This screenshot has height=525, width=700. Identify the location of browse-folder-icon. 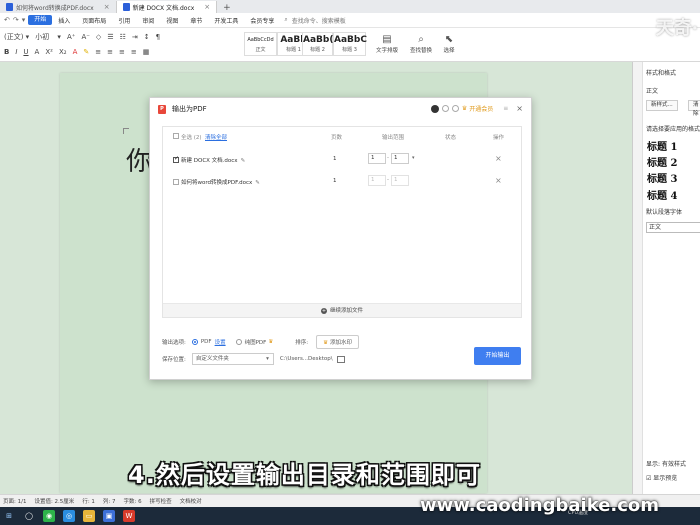
(340, 359).